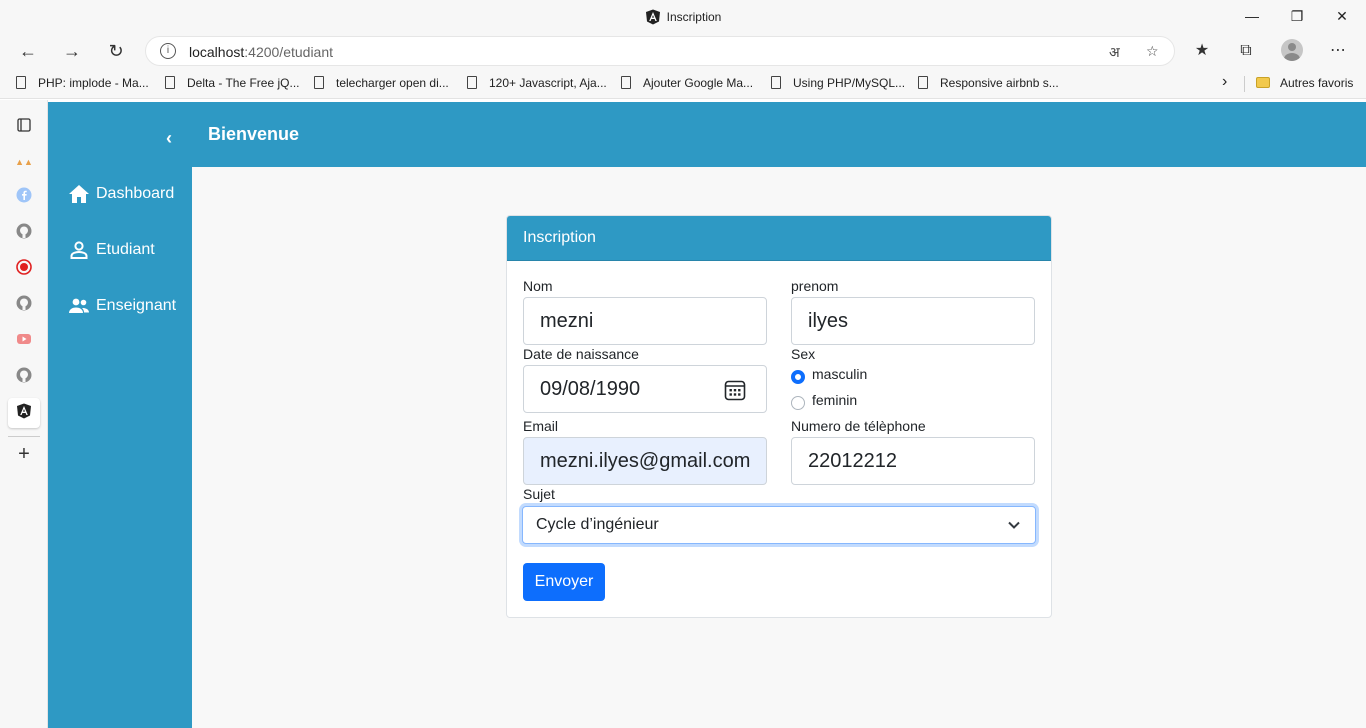  What do you see at coordinates (1297, 16) in the screenshot?
I see `restore-button: ❐` at bounding box center [1297, 16].